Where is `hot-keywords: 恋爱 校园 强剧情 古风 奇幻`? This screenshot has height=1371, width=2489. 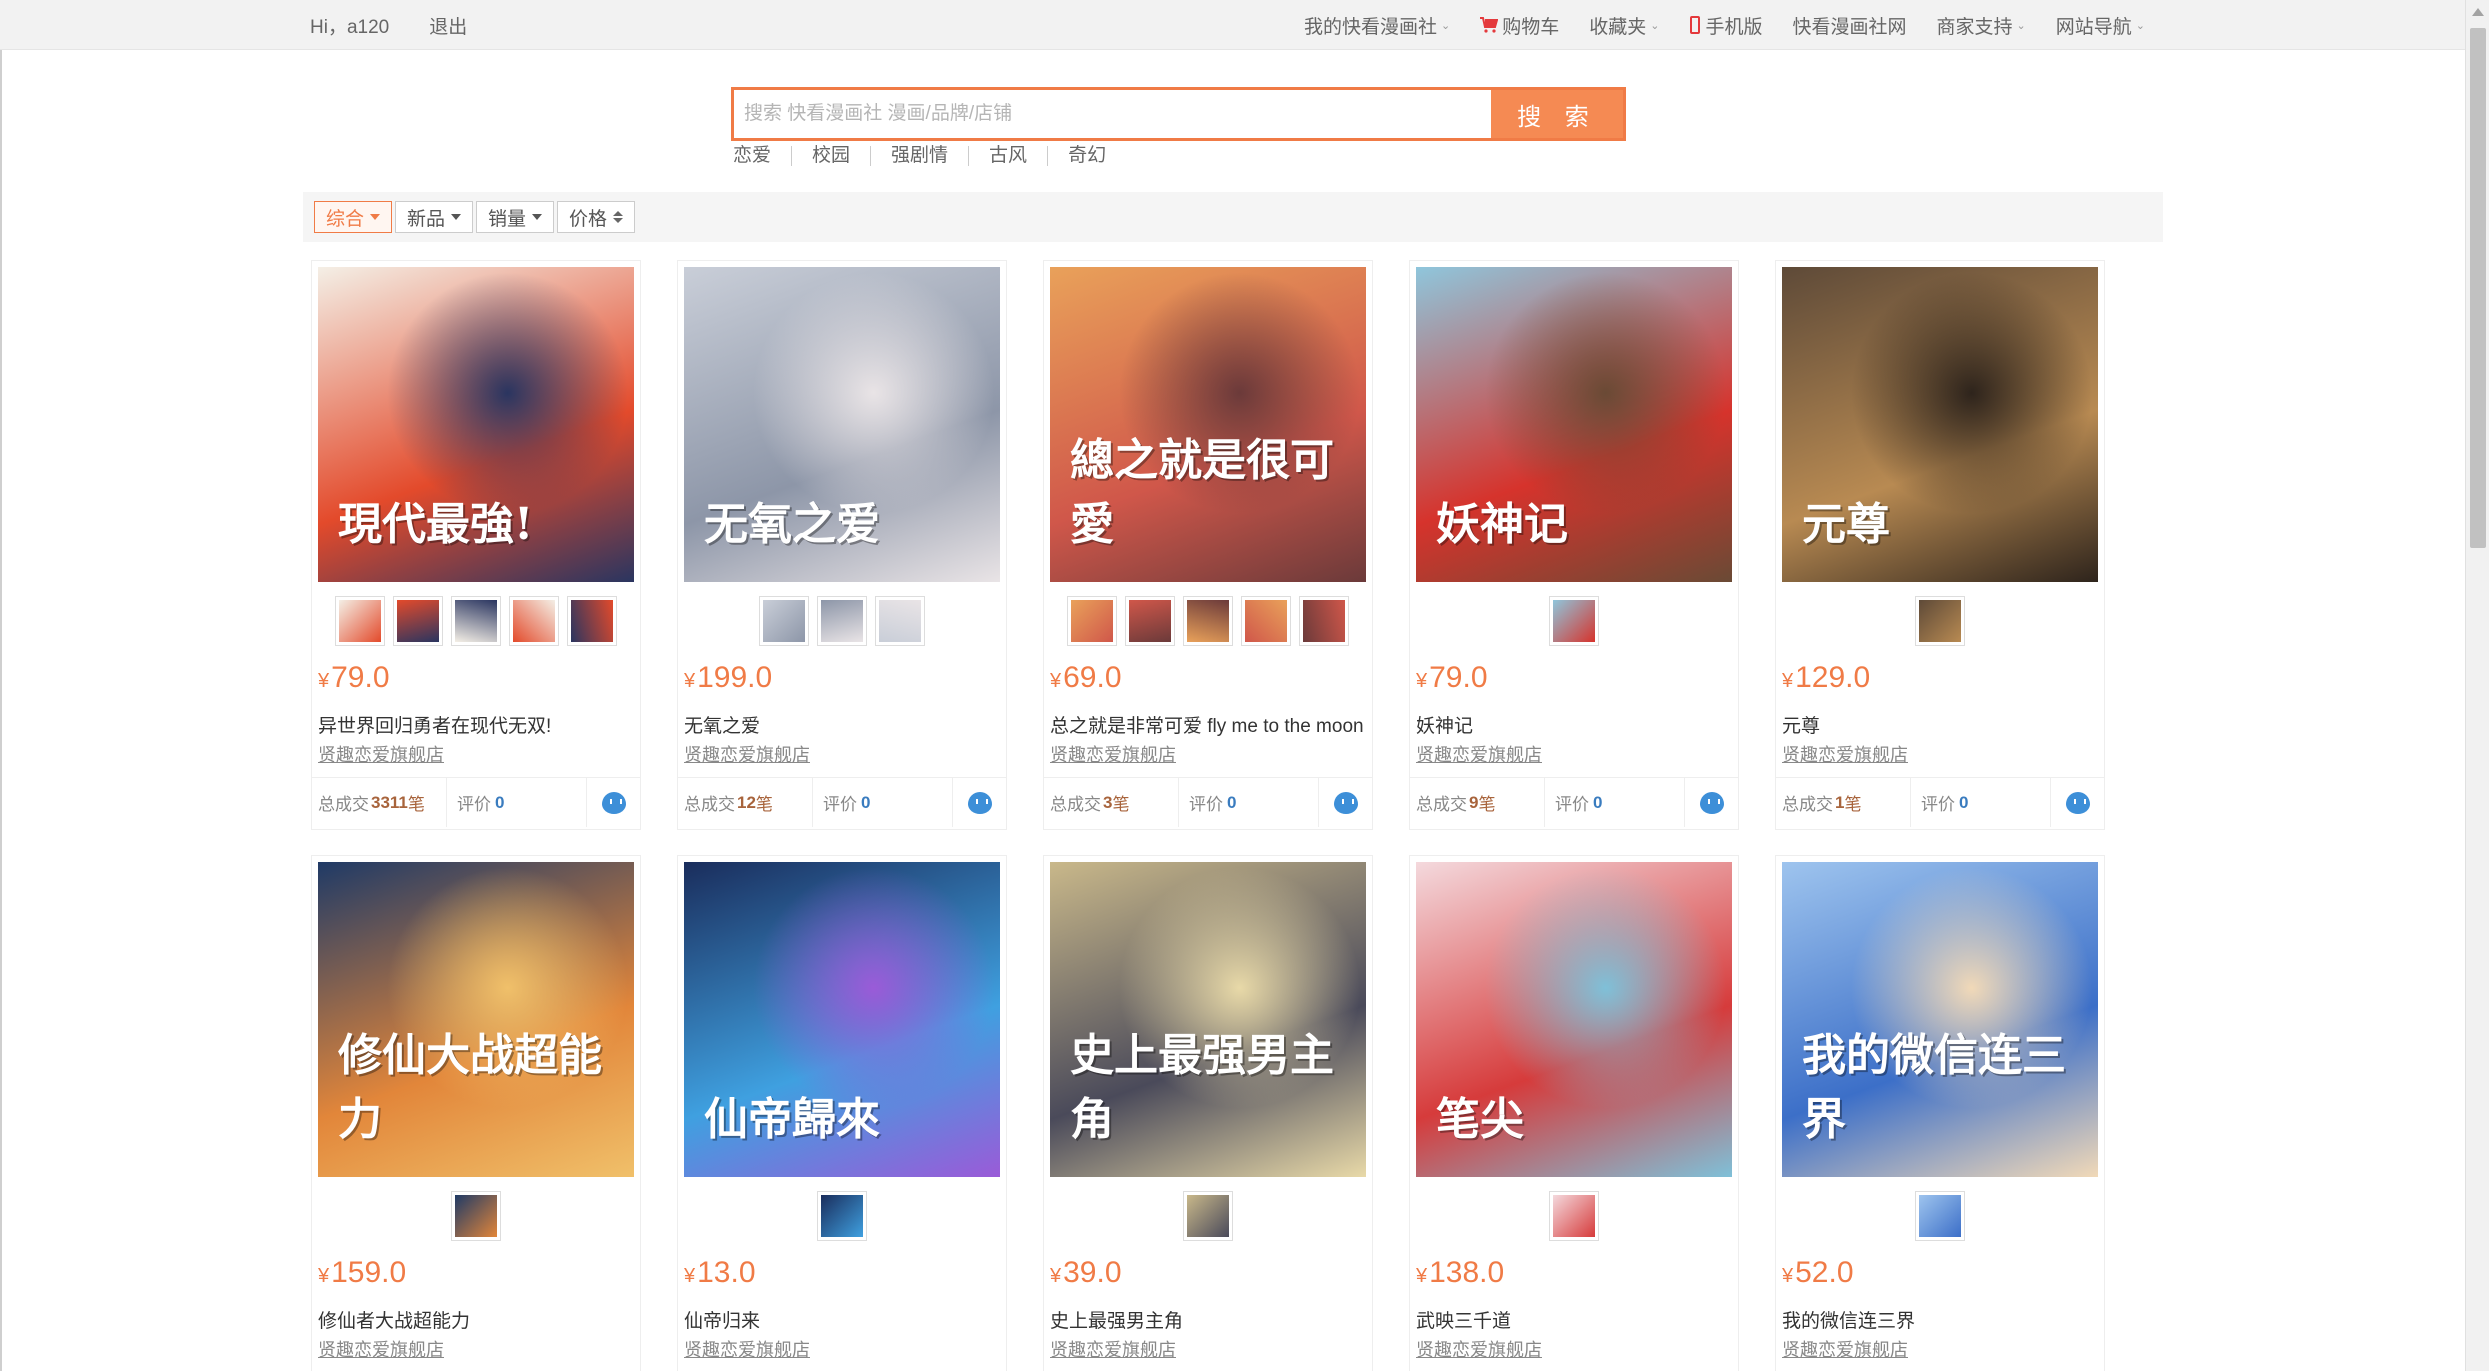 hot-keywords: 恋爱 校园 强剧情 古风 奇幻 is located at coordinates (929, 156).